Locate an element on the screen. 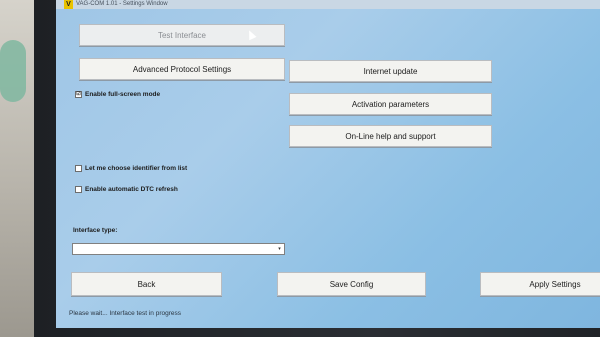  dropdown-arrow-icon: ▾ is located at coordinates (279, 249).